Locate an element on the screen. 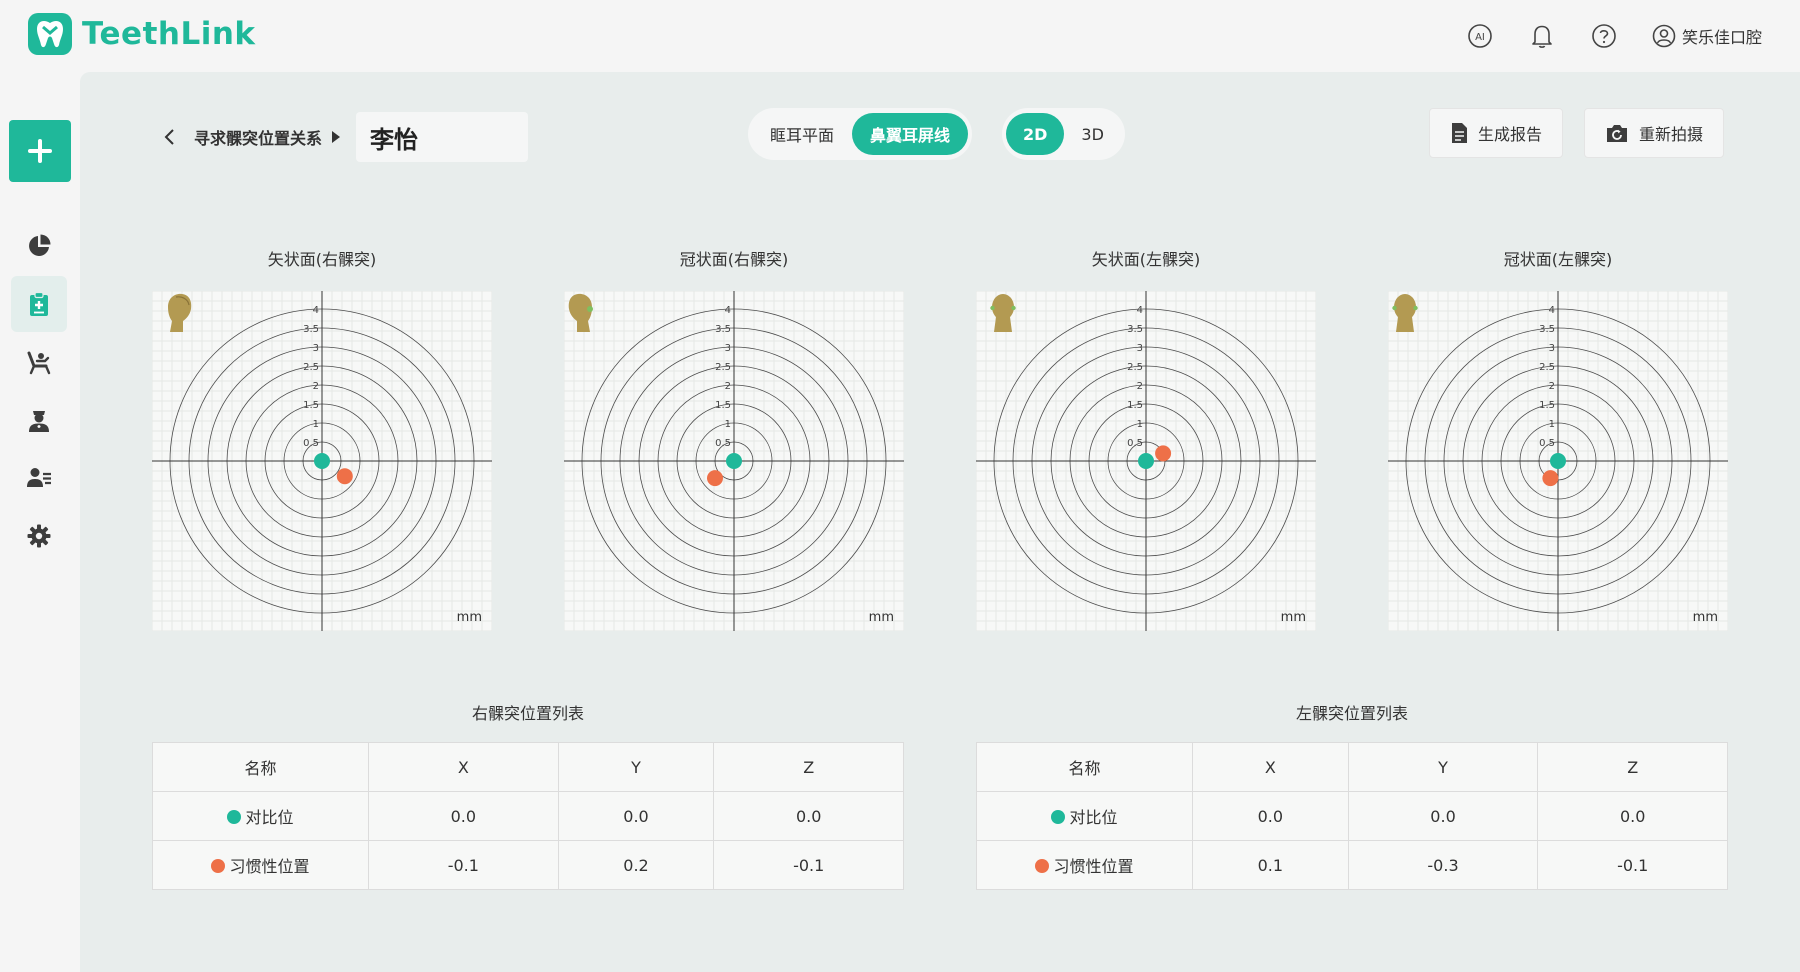  table-row: 习惯性位置 -0.1 0.2 -0.1 is located at coordinates (528, 865).